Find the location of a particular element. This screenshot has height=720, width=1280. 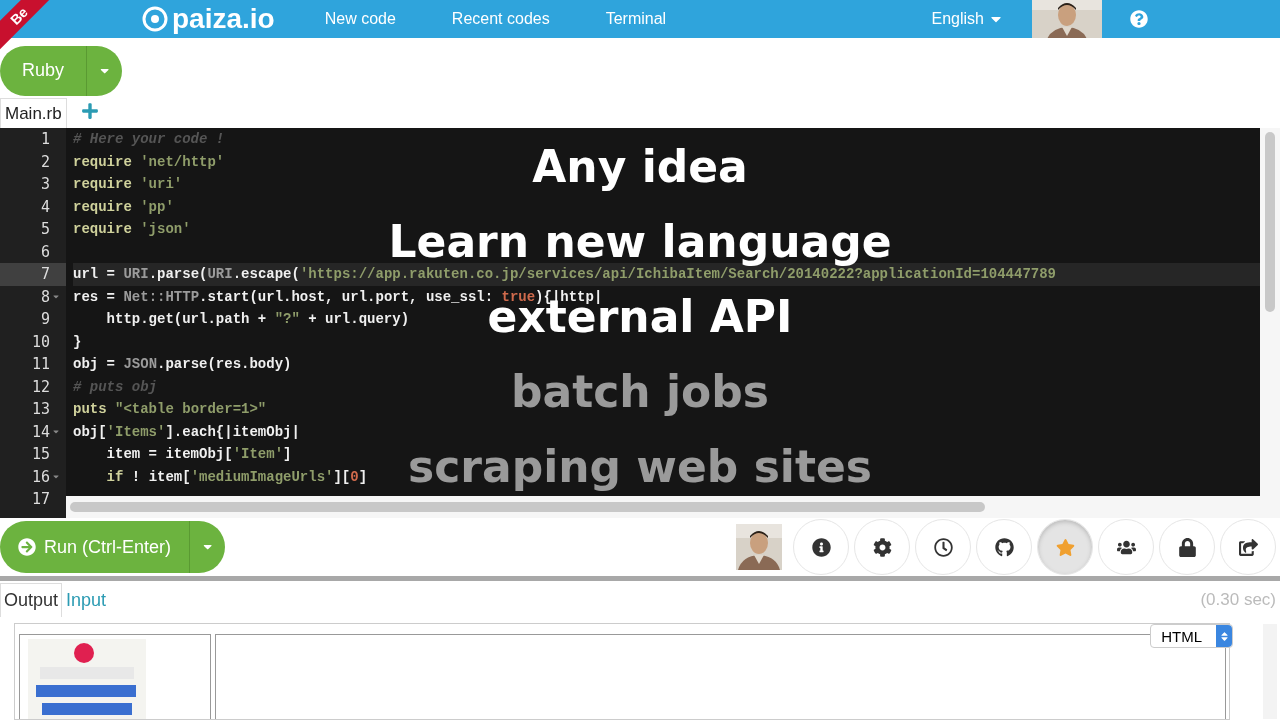

info-button is located at coordinates (821, 547).